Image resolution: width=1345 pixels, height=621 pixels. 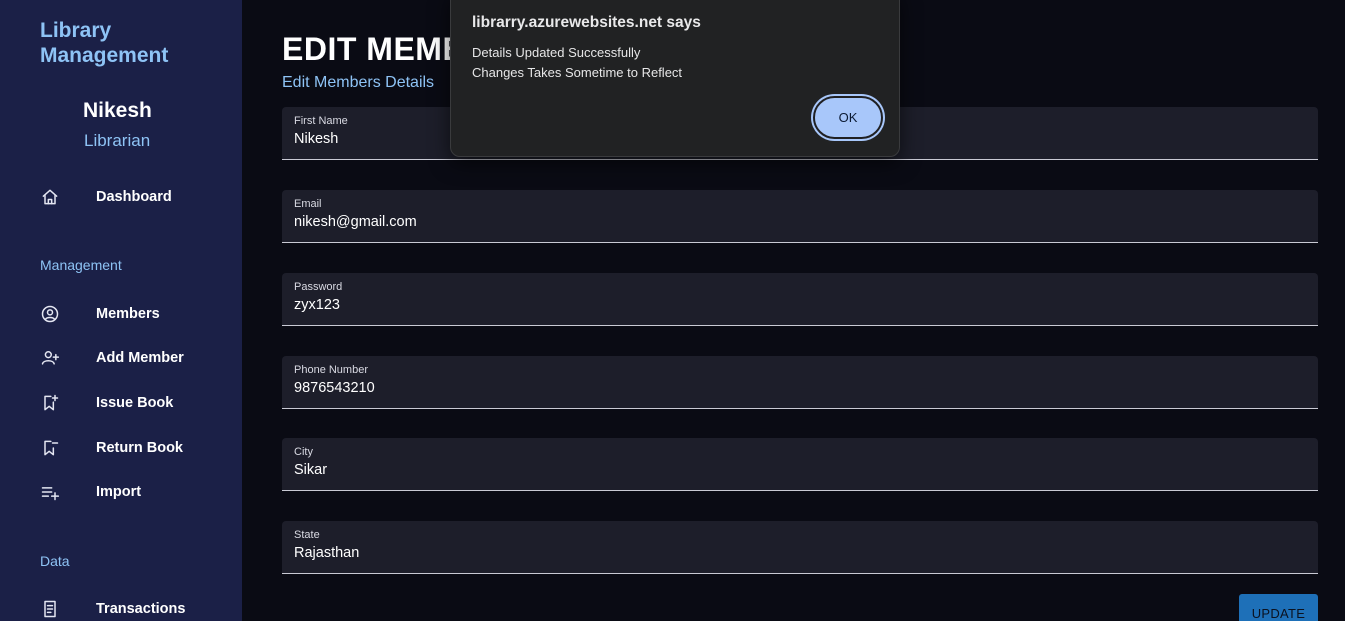 What do you see at coordinates (848, 117) in the screenshot?
I see `ok-button: OK` at bounding box center [848, 117].